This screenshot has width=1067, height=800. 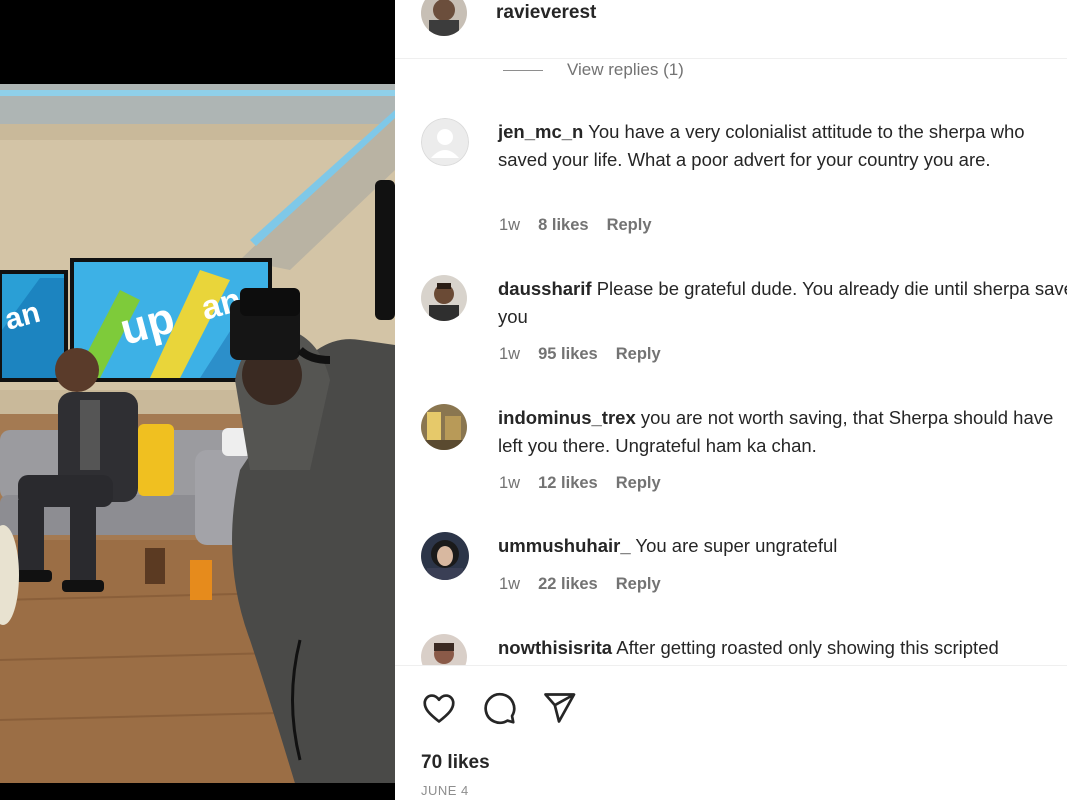 I want to click on comment-likes: 8 likes, so click(x=563, y=225).